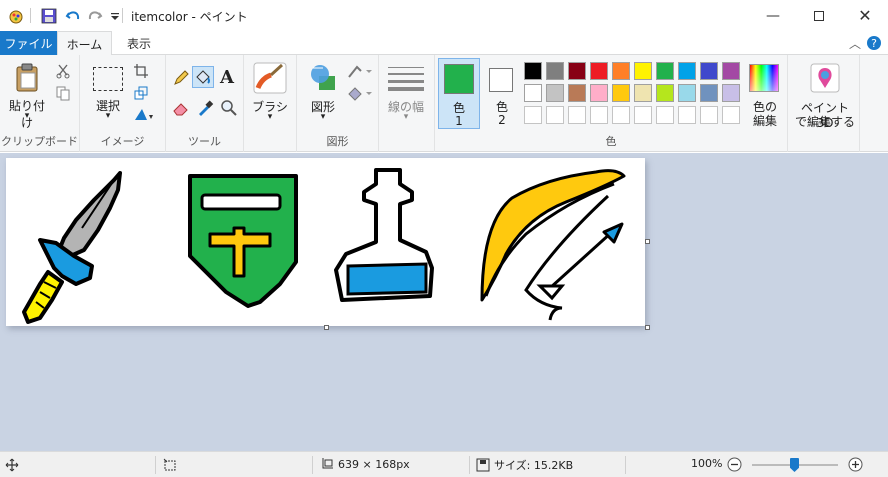 Image resolution: width=888 pixels, height=477 pixels. What do you see at coordinates (825, 95) in the screenshot?
I see `edit-with-paint3d-button: ペイント 3D で編集する` at bounding box center [825, 95].